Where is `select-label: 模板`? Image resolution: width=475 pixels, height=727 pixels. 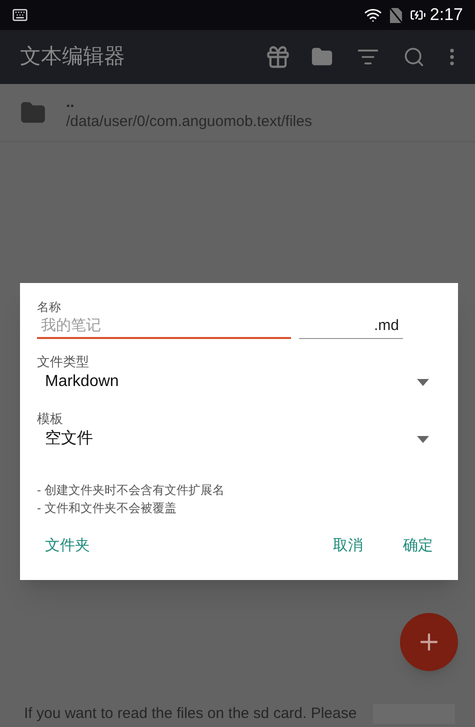 select-label: 模板 is located at coordinates (50, 418).